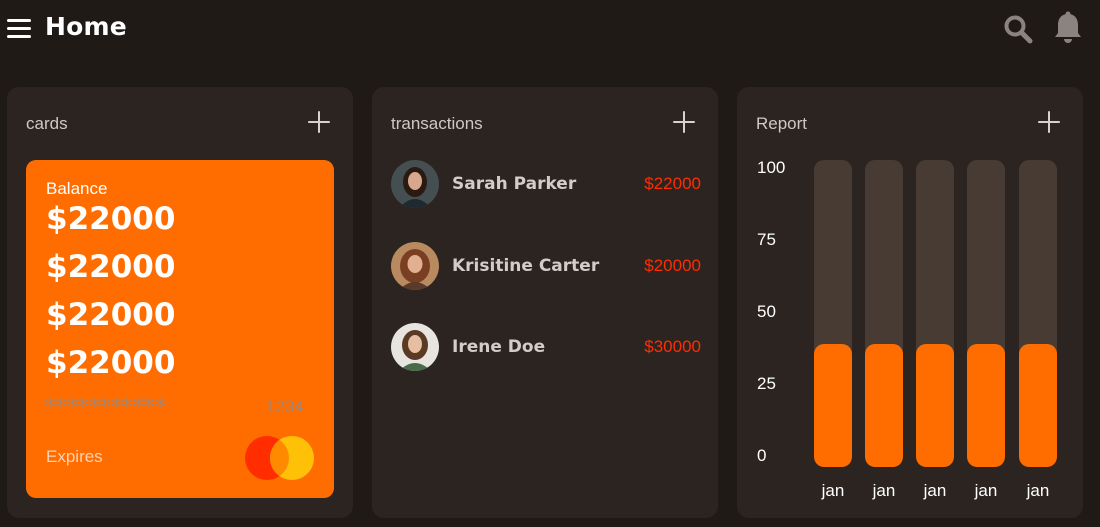 The width and height of the screenshot is (1100, 527). Describe the element at coordinates (684, 122) in the screenshot. I see `add-transaction-plus-icon` at that location.